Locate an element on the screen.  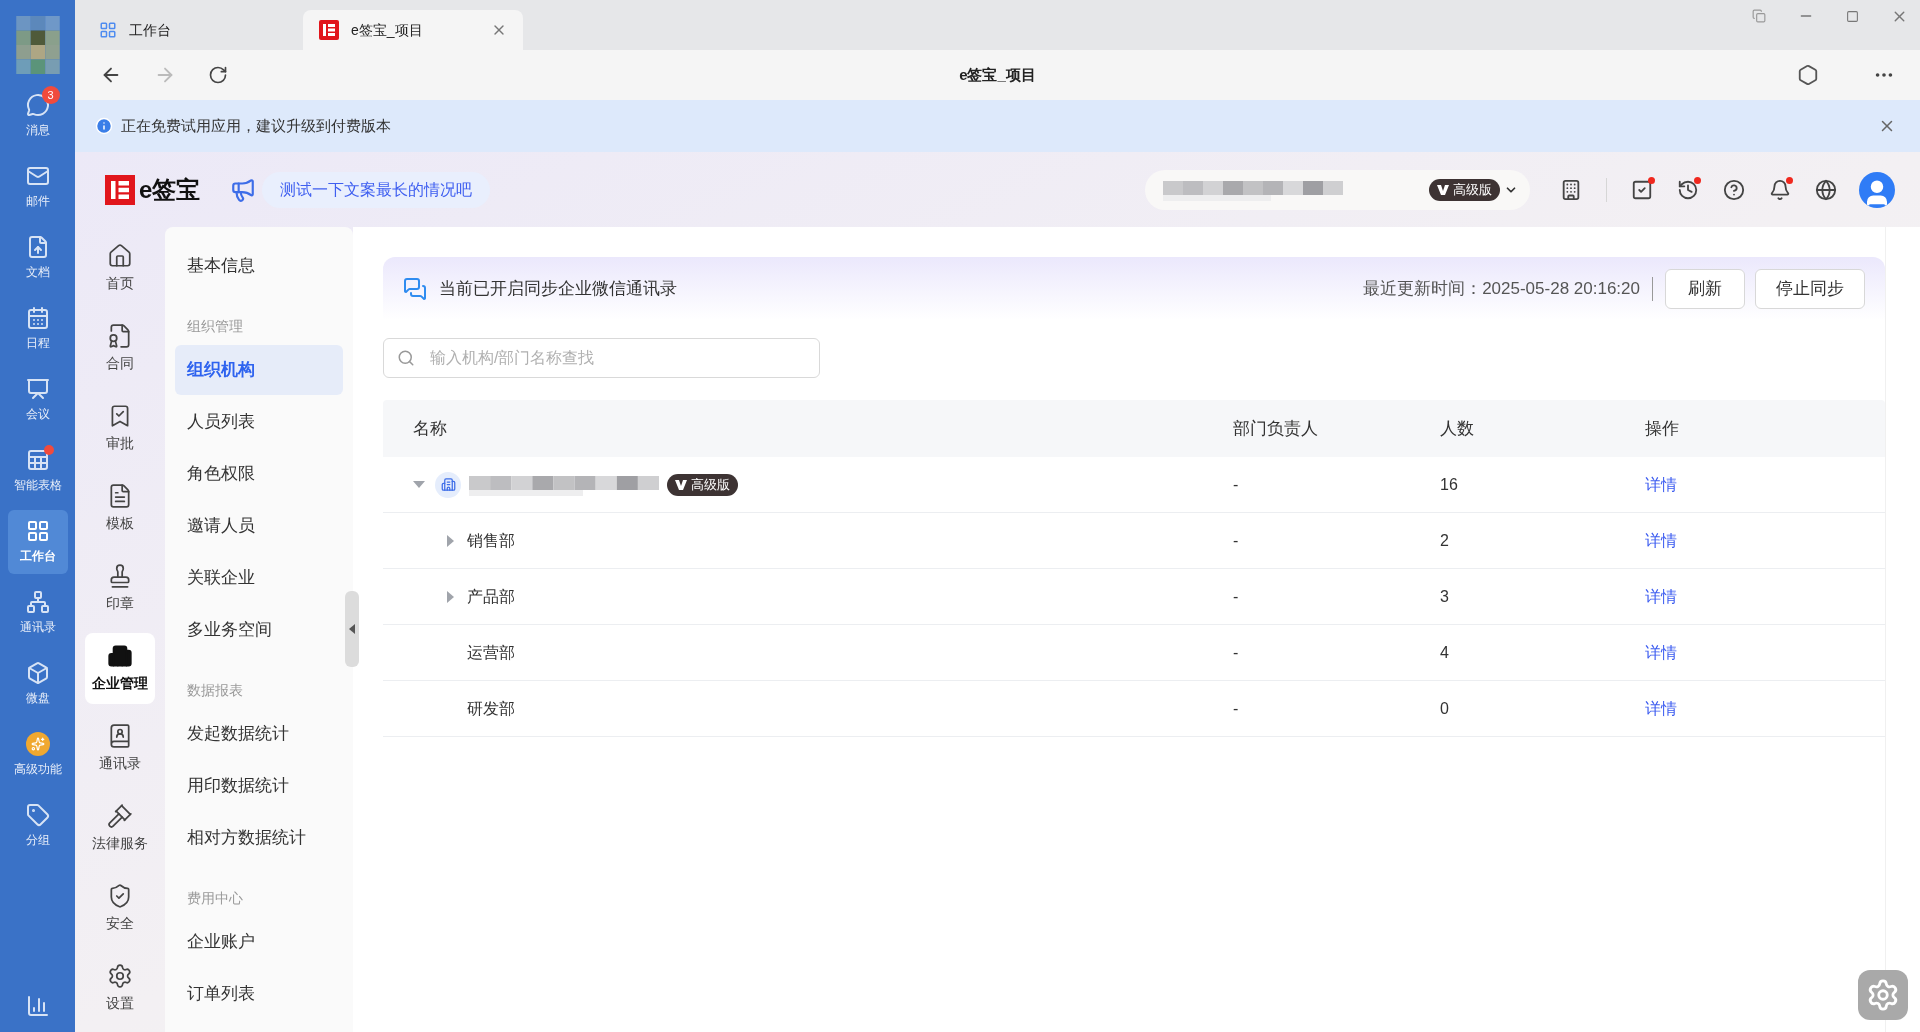
app-nav-item: 安全 is located at coordinates (120, 908).